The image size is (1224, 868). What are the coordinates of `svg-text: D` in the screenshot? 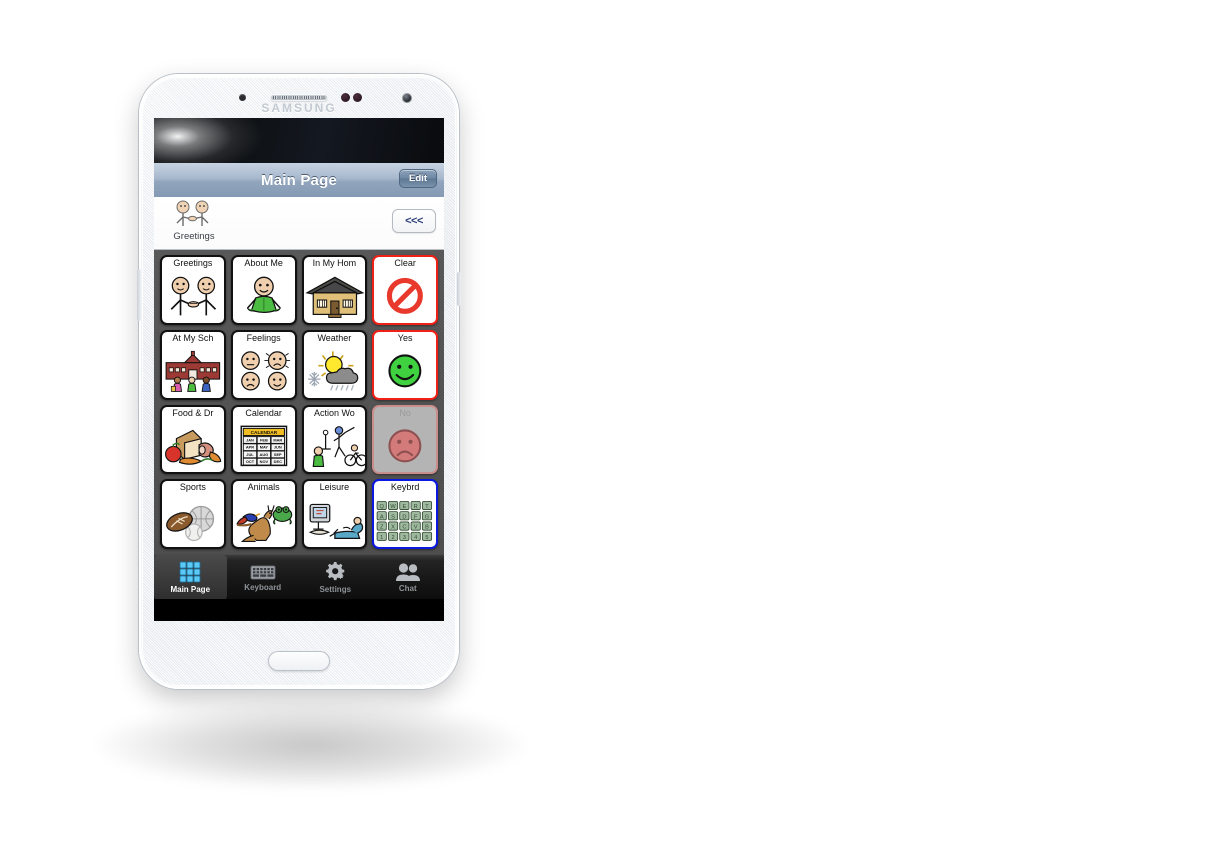 It's located at (405, 518).